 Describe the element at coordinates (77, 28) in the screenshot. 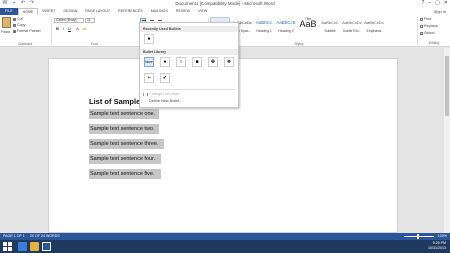

I see `font-color-icon: A` at that location.